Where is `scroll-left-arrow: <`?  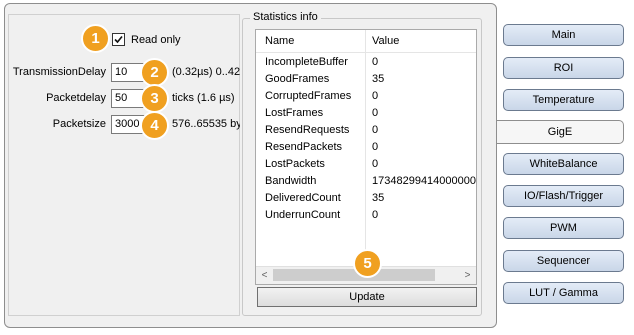
scroll-left-arrow: < is located at coordinates (264, 275).